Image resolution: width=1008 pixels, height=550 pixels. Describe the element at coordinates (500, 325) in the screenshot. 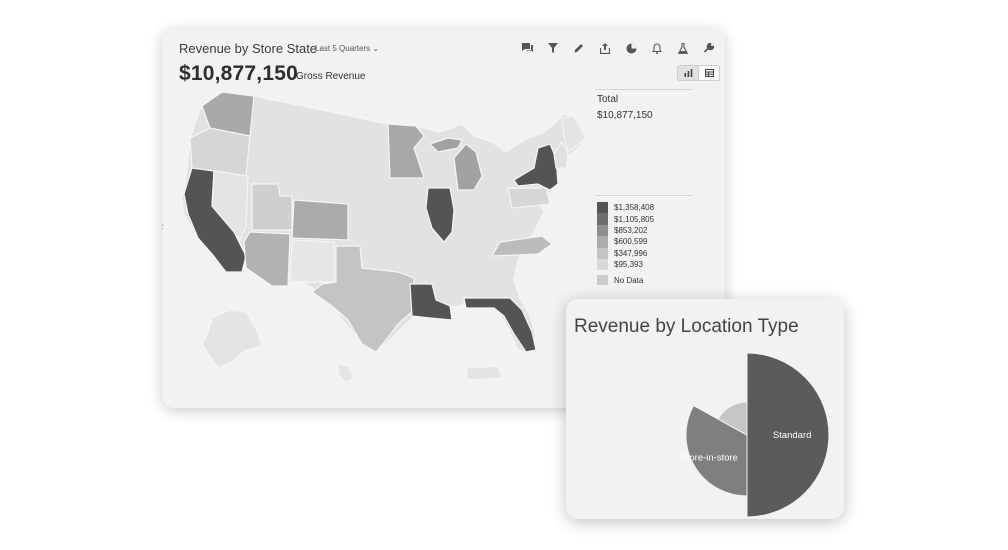

I see `state-florida` at that location.